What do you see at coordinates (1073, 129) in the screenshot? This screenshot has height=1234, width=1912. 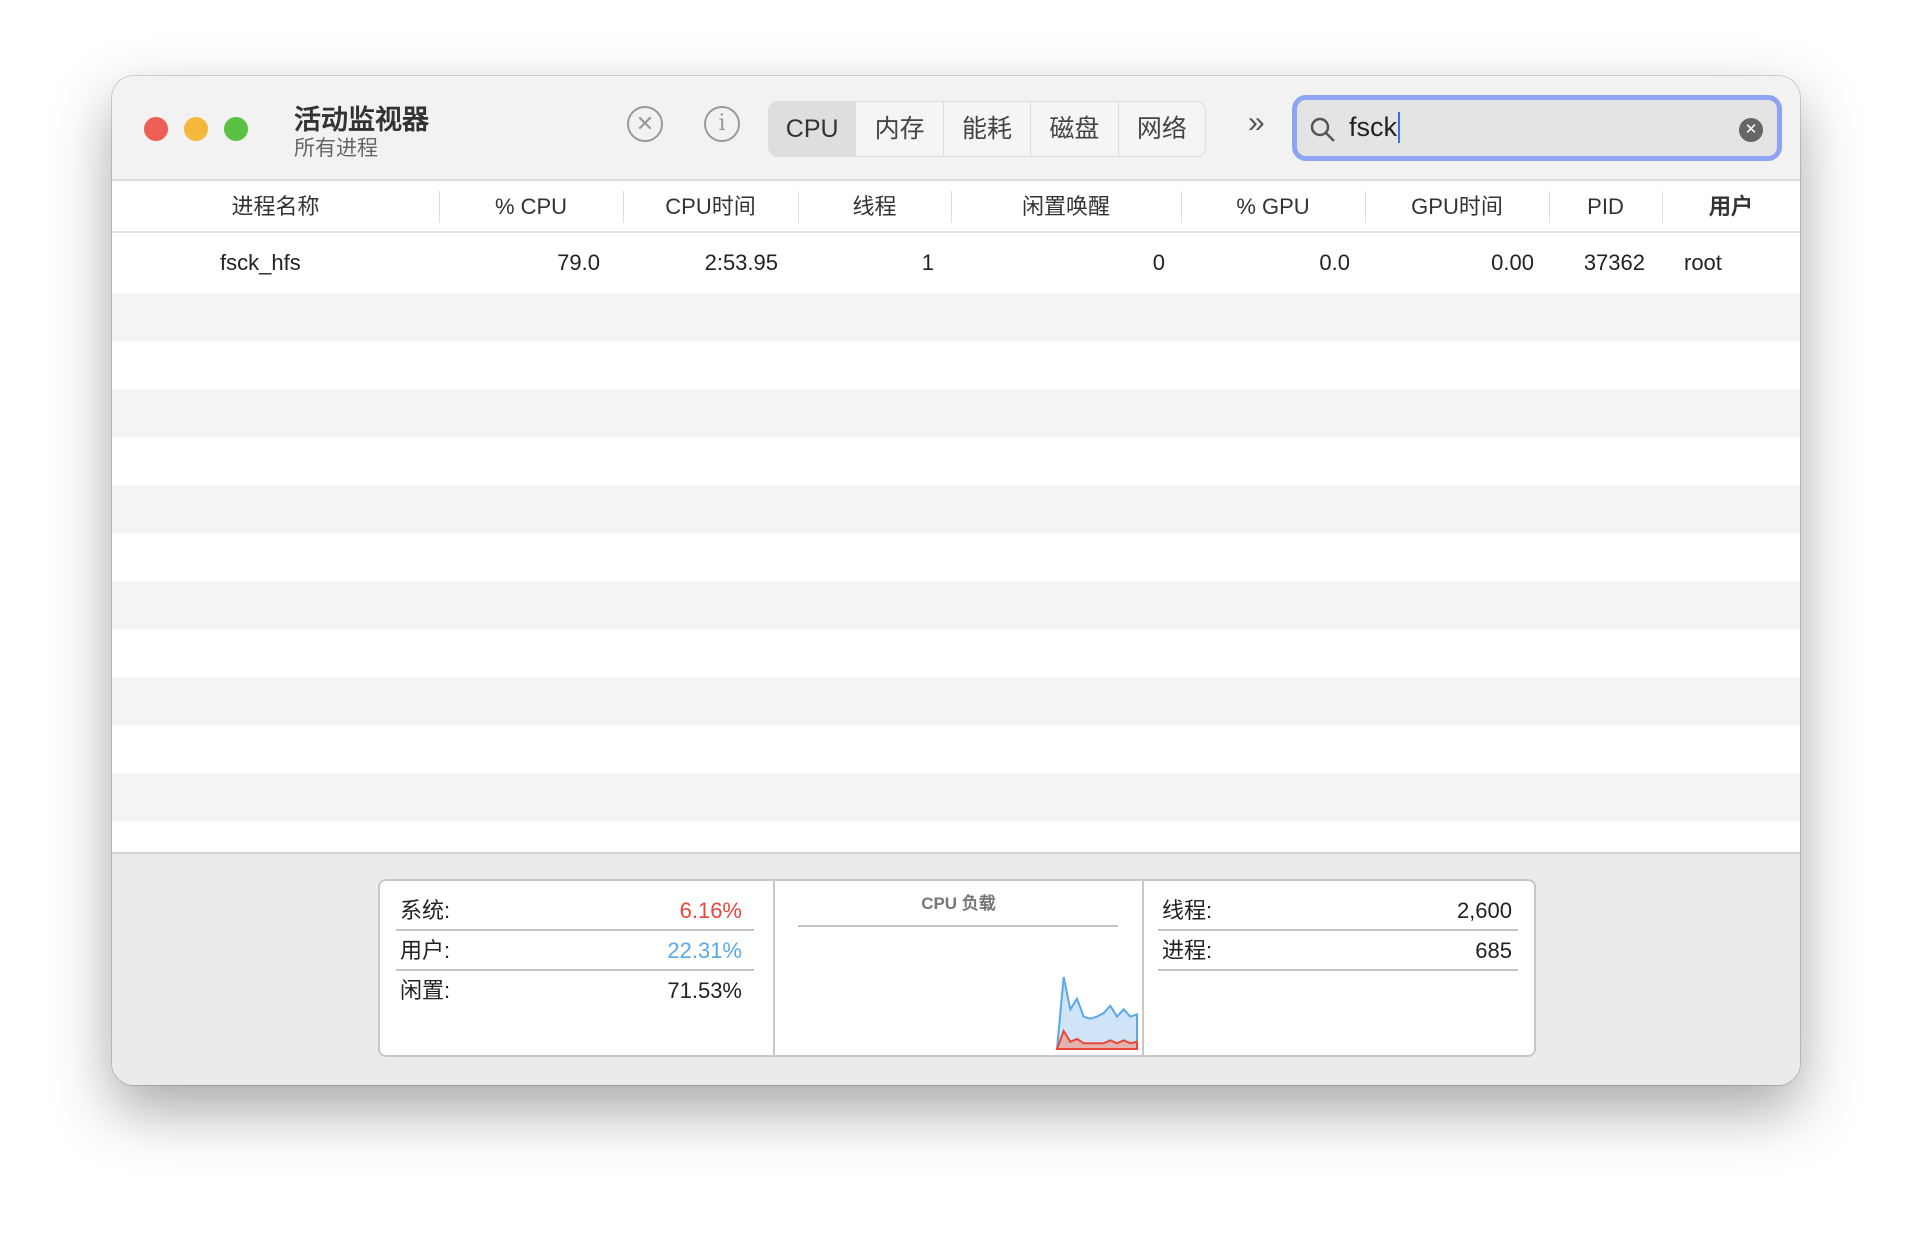 I see `tab-disk: 磁盘` at bounding box center [1073, 129].